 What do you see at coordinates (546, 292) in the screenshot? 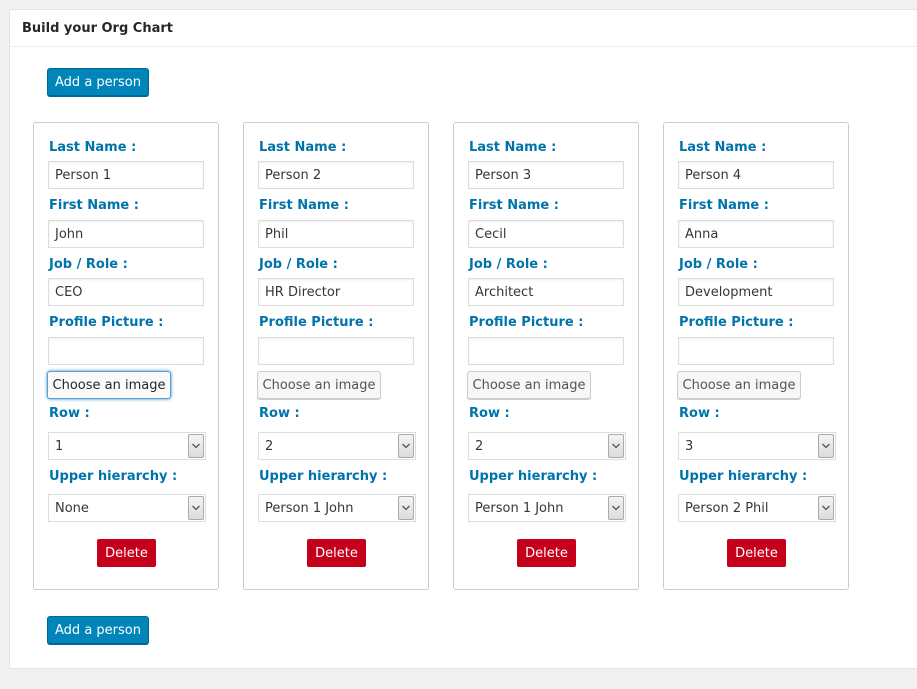
I see `job-role-input: Architect` at bounding box center [546, 292].